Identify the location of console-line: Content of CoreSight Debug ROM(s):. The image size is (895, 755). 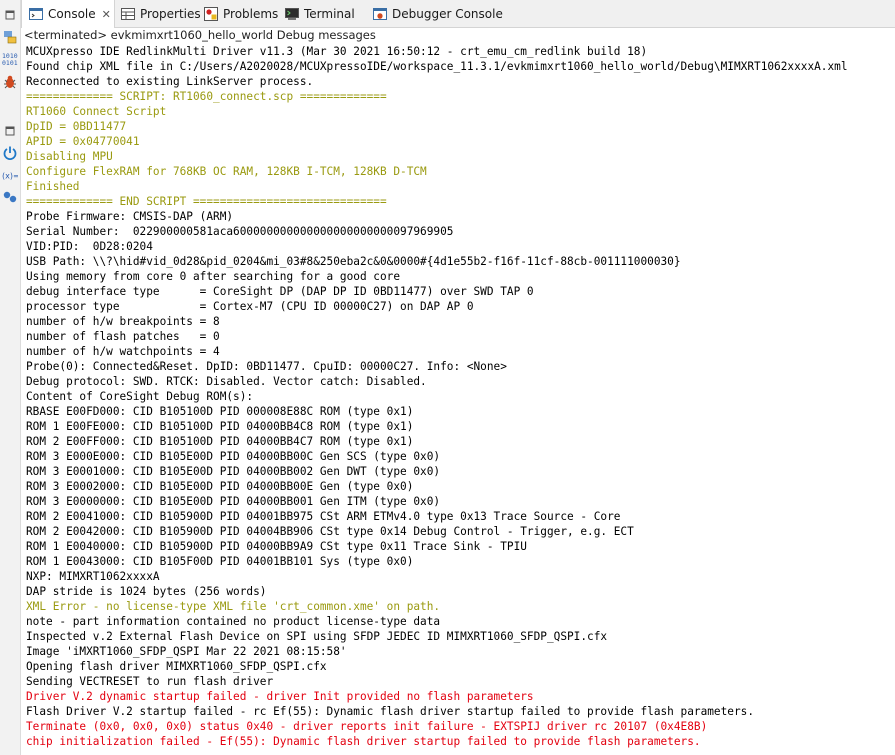
(140, 396).